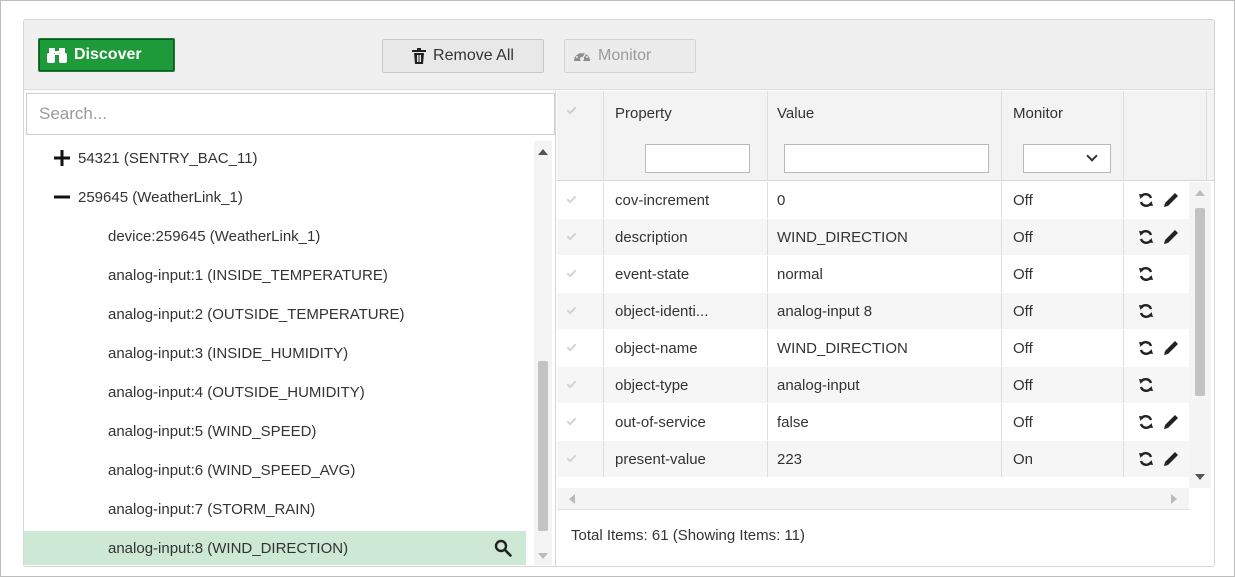  Describe the element at coordinates (652, 274) in the screenshot. I see `property-cell: event-state` at that location.